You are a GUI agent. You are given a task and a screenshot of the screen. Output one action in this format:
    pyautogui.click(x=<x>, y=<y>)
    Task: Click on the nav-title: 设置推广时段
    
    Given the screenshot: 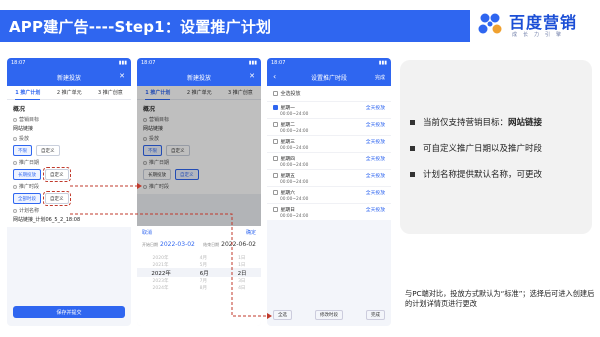 What is the action you would take?
    pyautogui.click(x=328, y=78)
    